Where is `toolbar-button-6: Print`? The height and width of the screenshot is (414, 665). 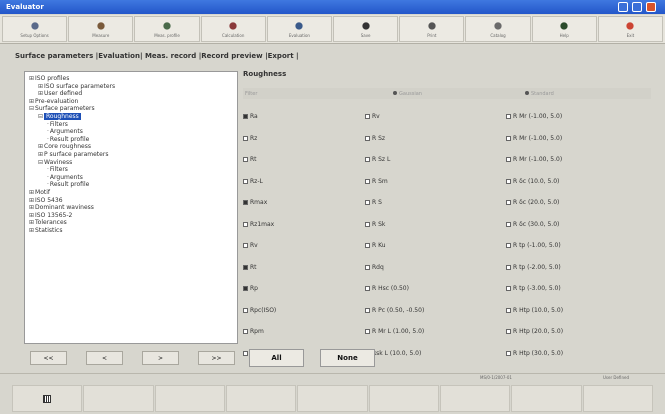 toolbar-button-6: Print is located at coordinates (432, 29).